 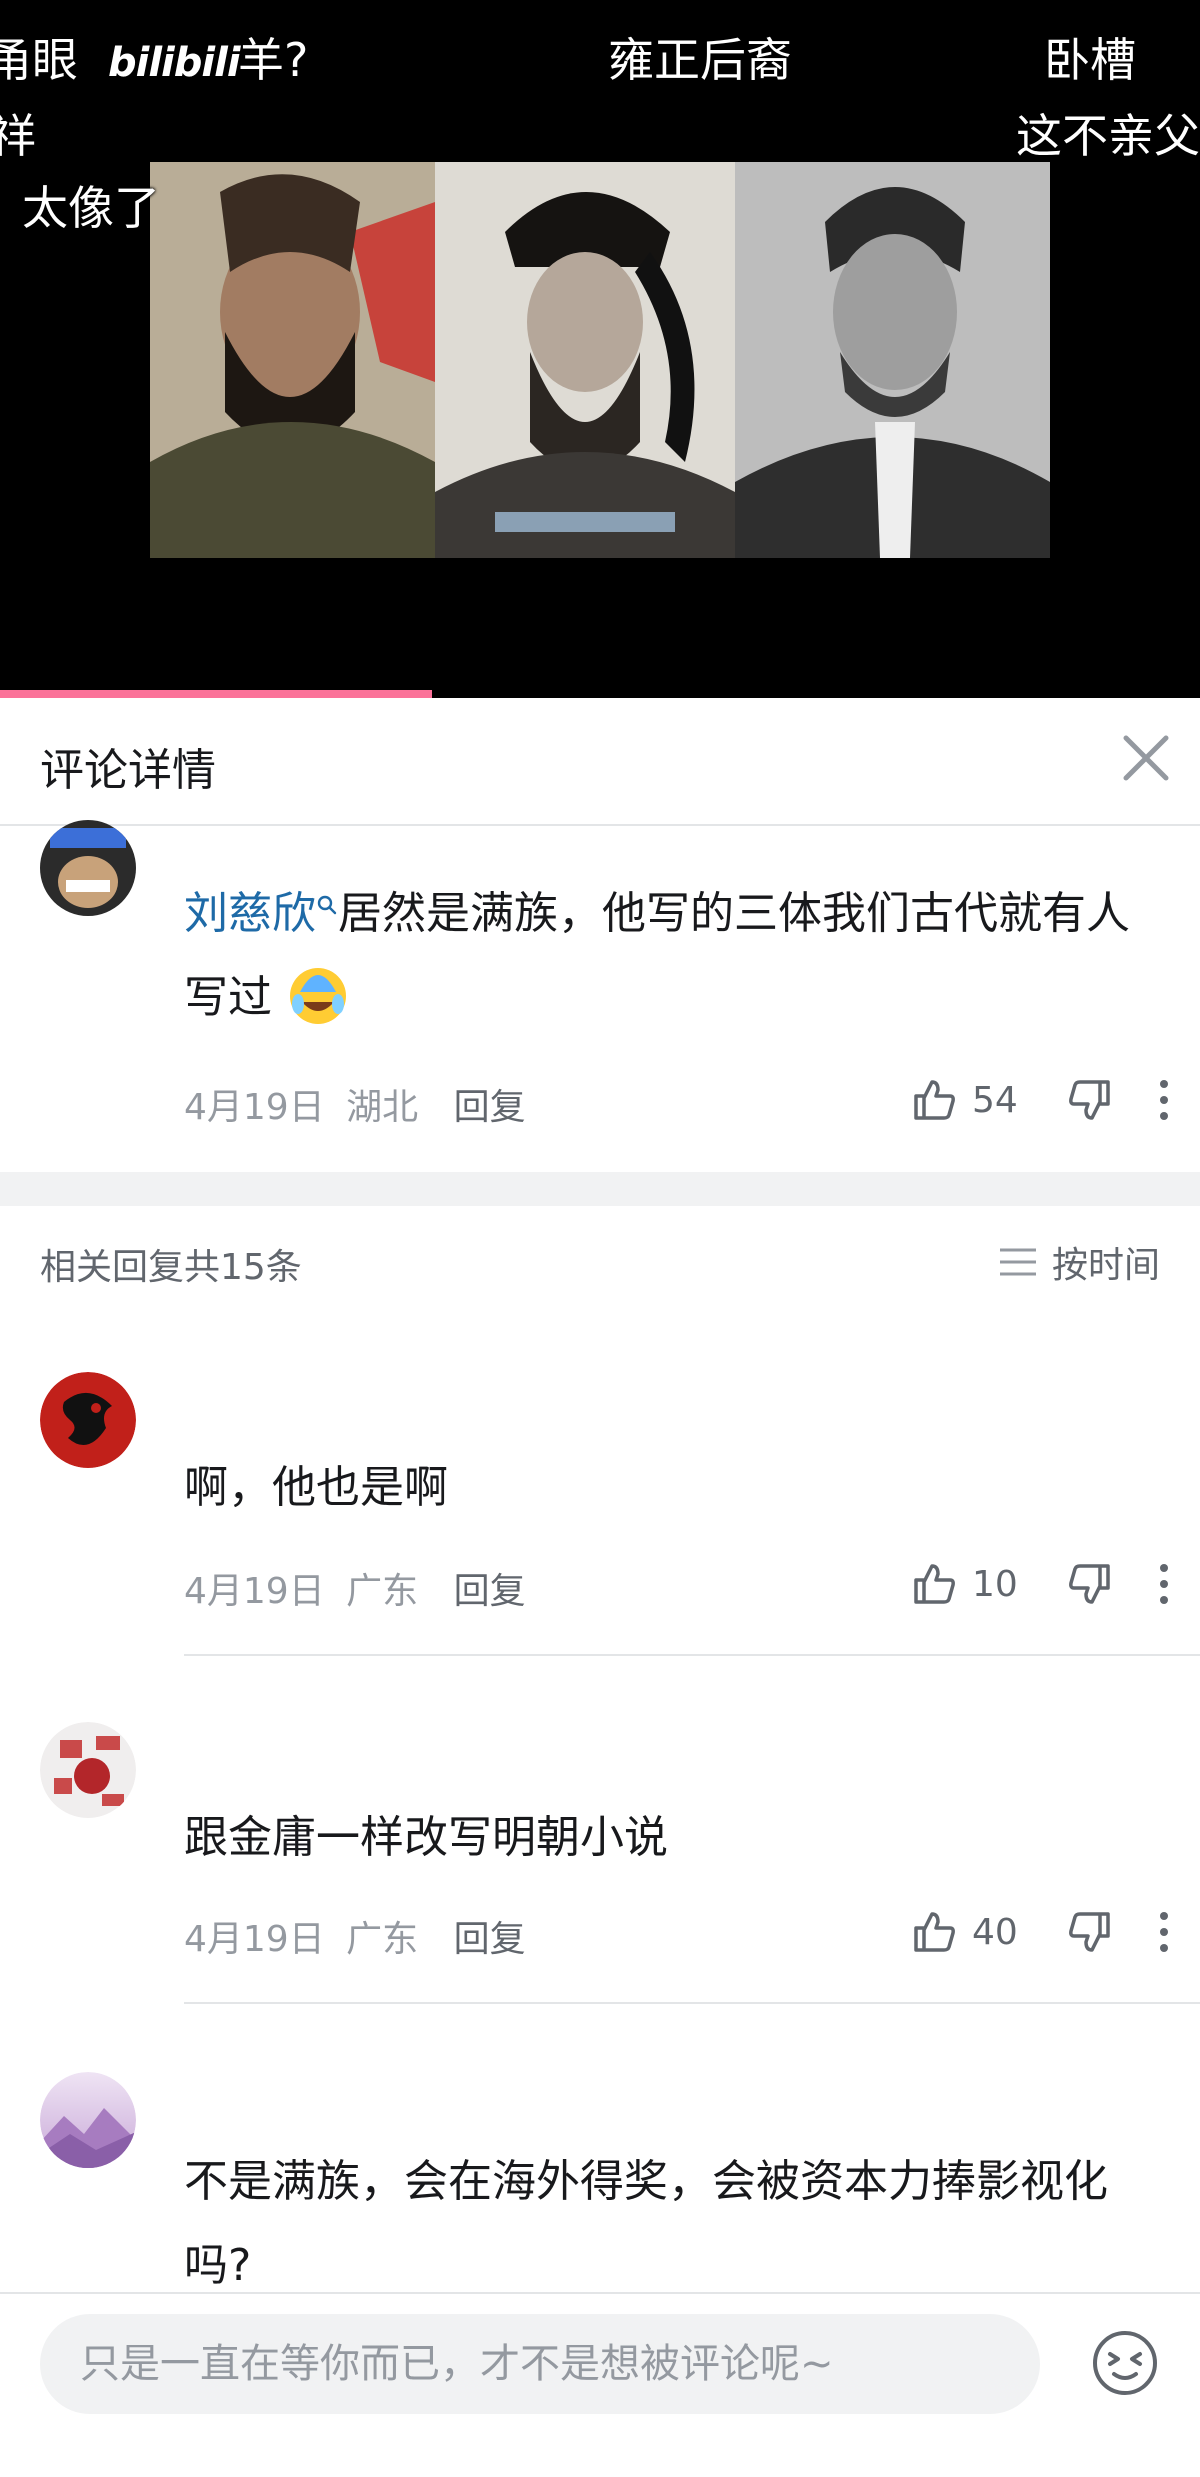 I want to click on comment-text: 刘慈欣 居然是满族，他写的三体我们古代就有人写过, so click(x=674, y=956).